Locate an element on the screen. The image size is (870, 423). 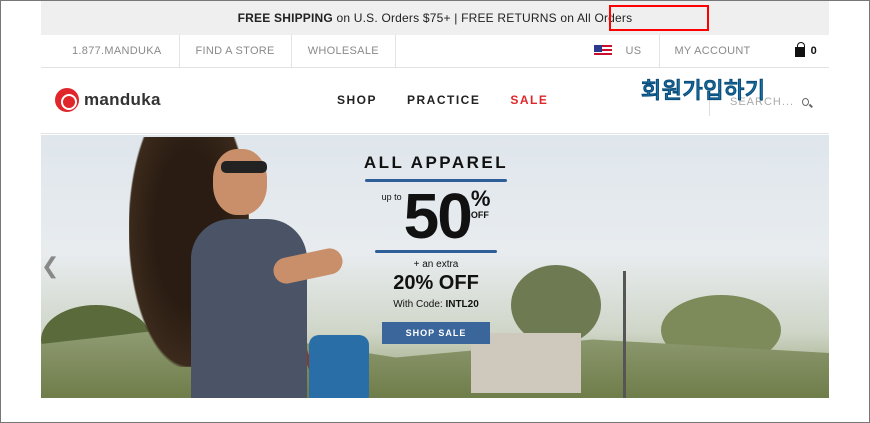
promo-code: With Code: INTL20 is located at coordinates (436, 304).